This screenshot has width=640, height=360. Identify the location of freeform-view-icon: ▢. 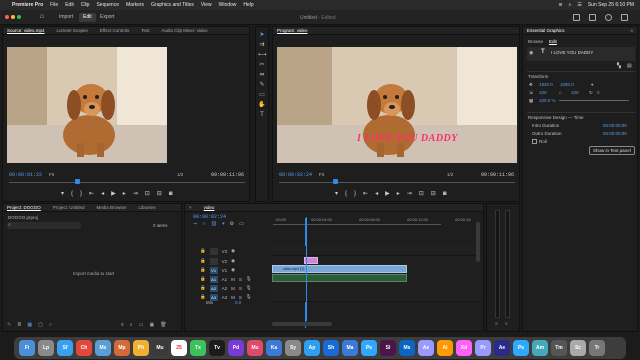
(40, 325).